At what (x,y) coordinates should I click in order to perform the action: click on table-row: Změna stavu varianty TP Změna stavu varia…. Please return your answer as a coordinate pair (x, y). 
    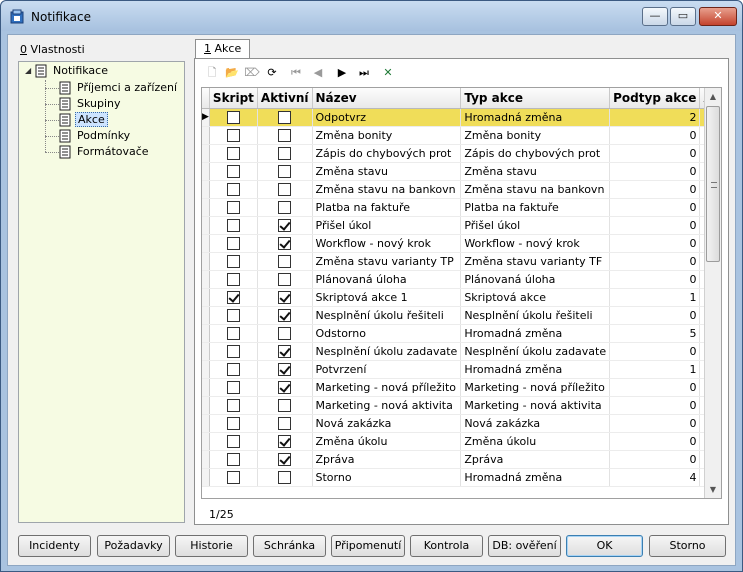
    Looking at the image, I should click on (461, 261).